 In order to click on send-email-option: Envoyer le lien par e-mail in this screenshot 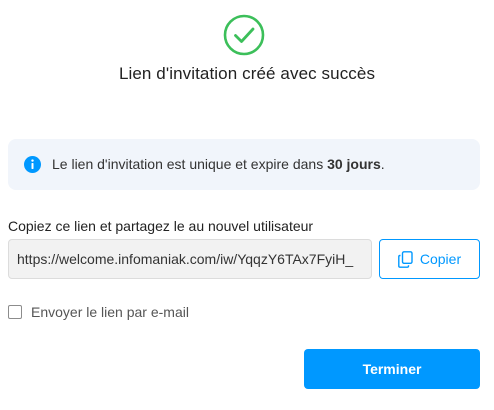, I will do `click(98, 312)`.